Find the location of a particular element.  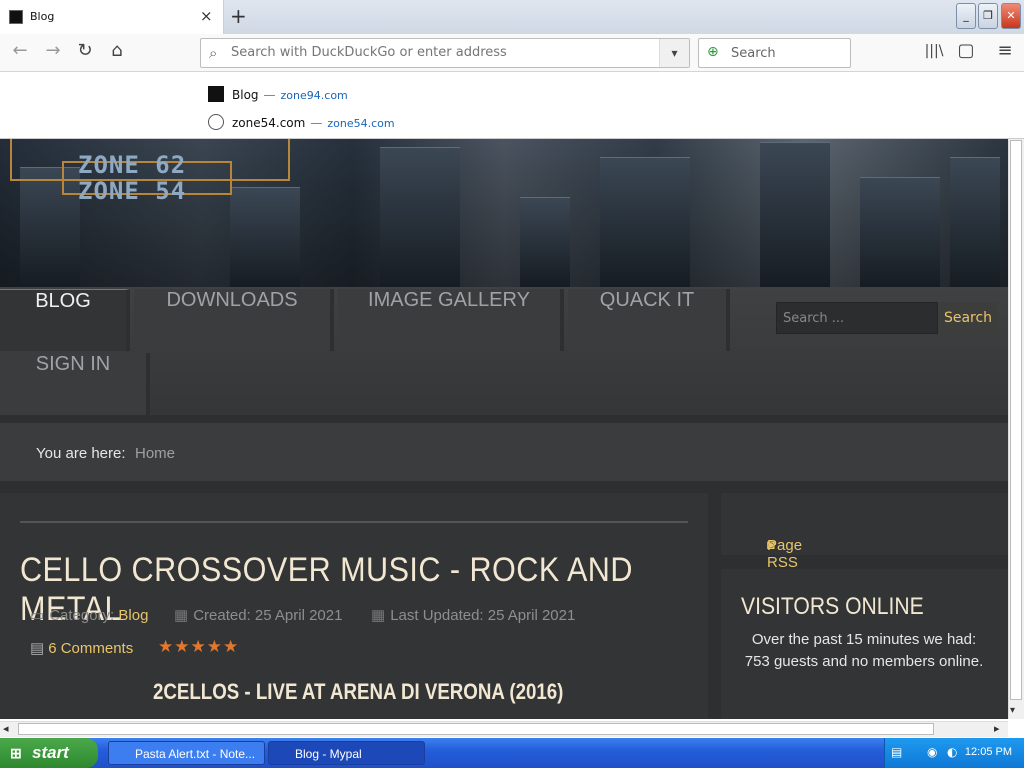

tab-title: Blog is located at coordinates (42, 16).